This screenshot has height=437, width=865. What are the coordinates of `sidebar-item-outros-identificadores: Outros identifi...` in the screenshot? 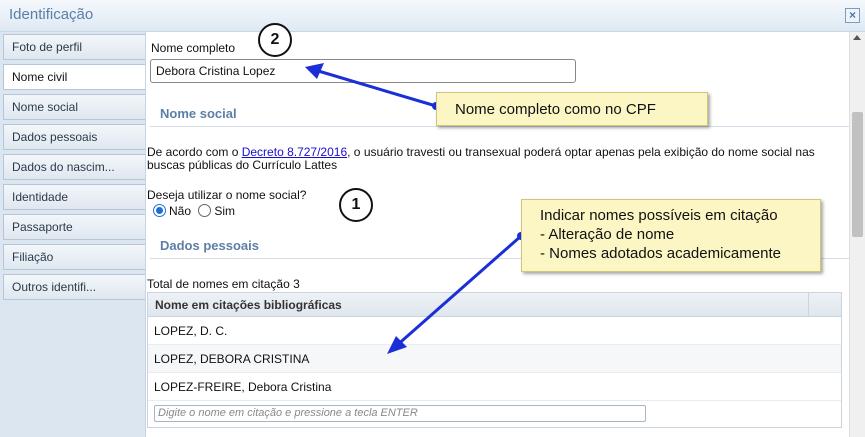 It's located at (74, 287).